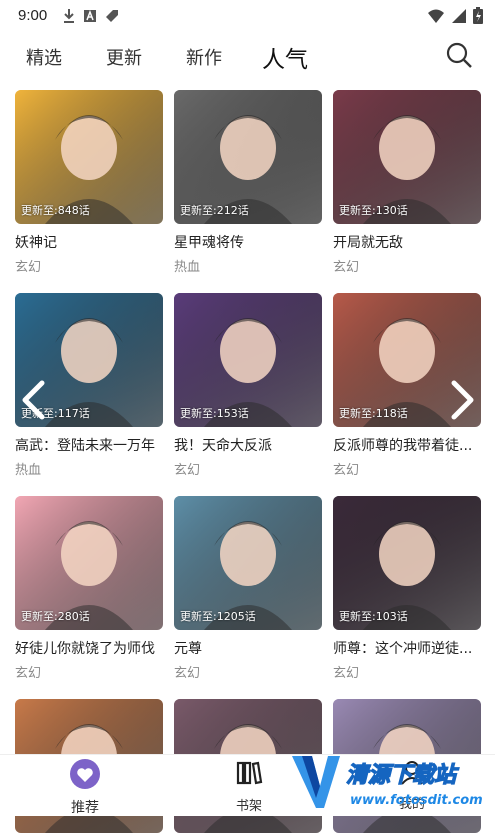 The image size is (495, 833). I want to click on bookshelf-icon, so click(249, 773).